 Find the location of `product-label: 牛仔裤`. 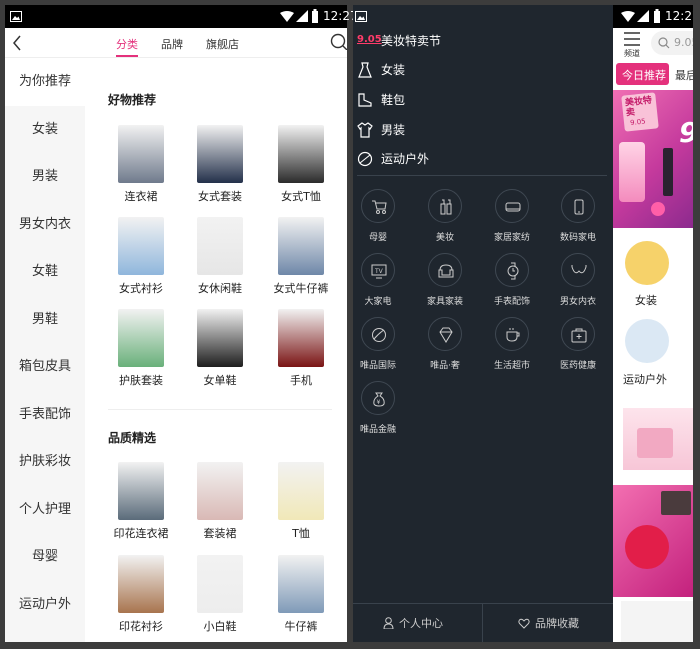

product-label: 牛仔裤 is located at coordinates (301, 626).